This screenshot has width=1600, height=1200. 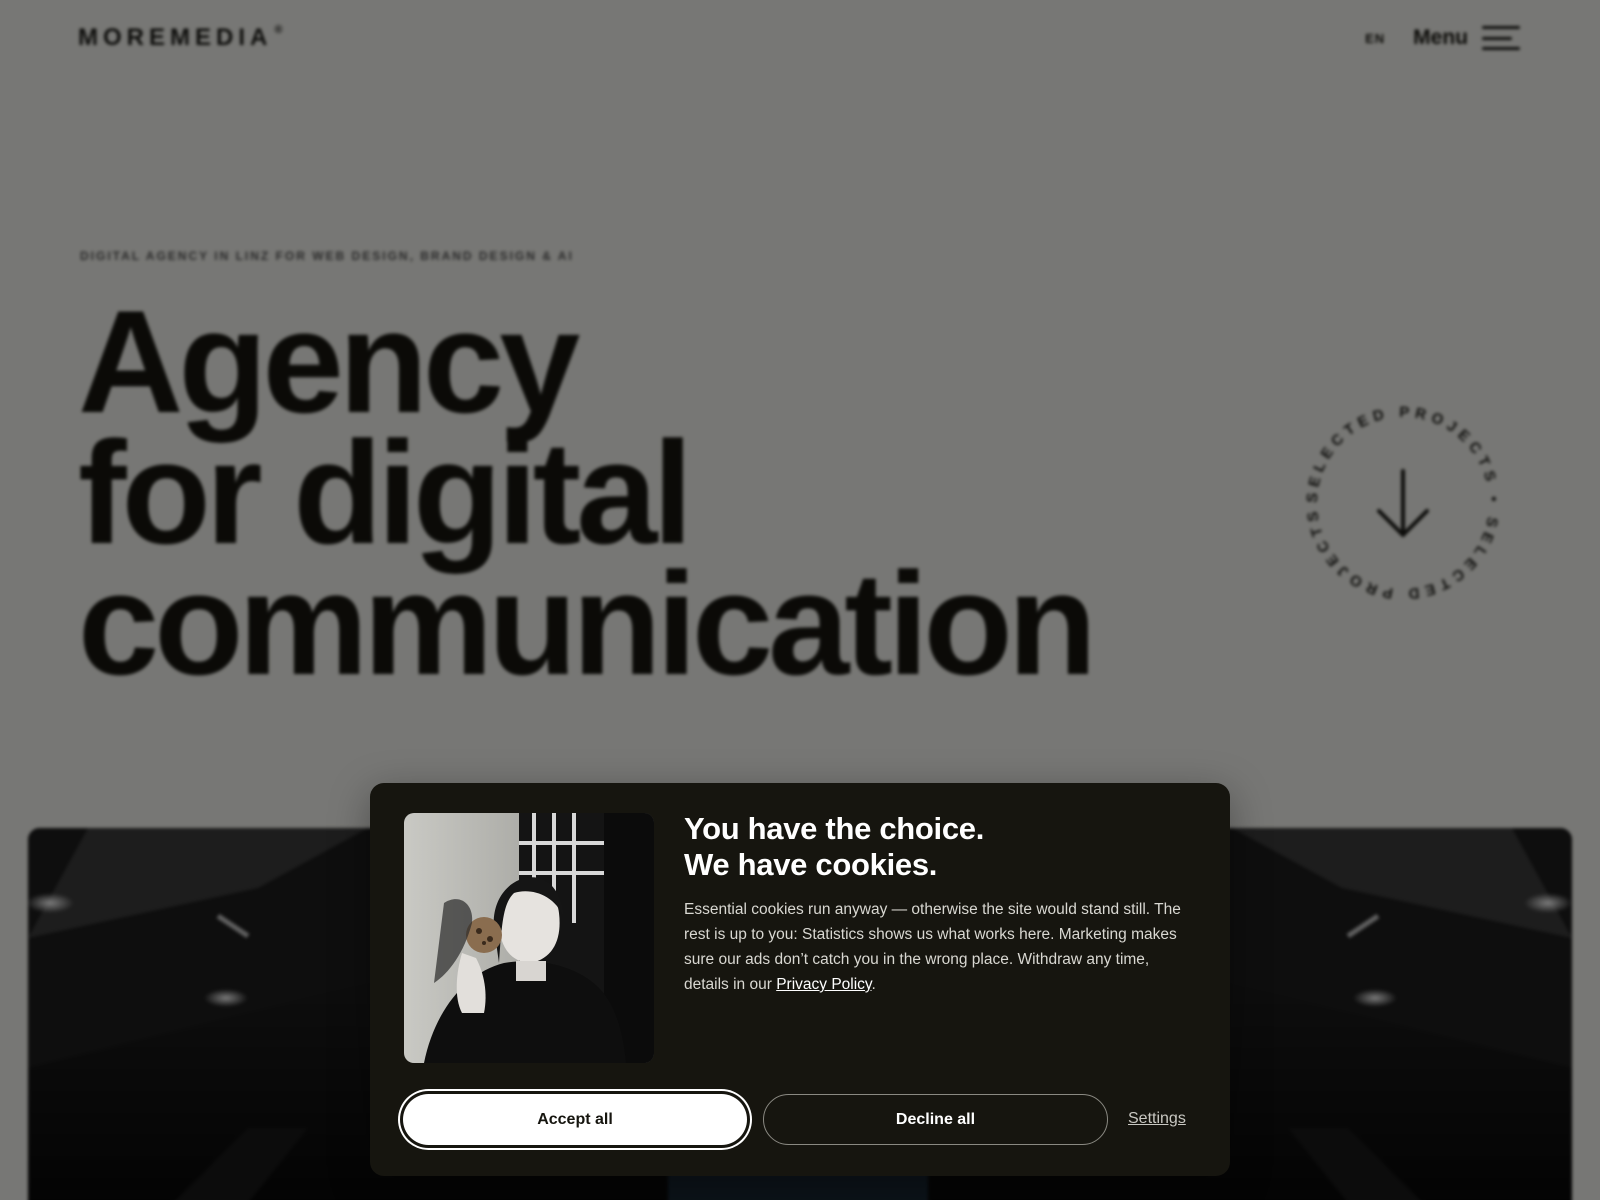 What do you see at coordinates (873, 984) in the screenshot?
I see `cookie-body-end: .` at bounding box center [873, 984].